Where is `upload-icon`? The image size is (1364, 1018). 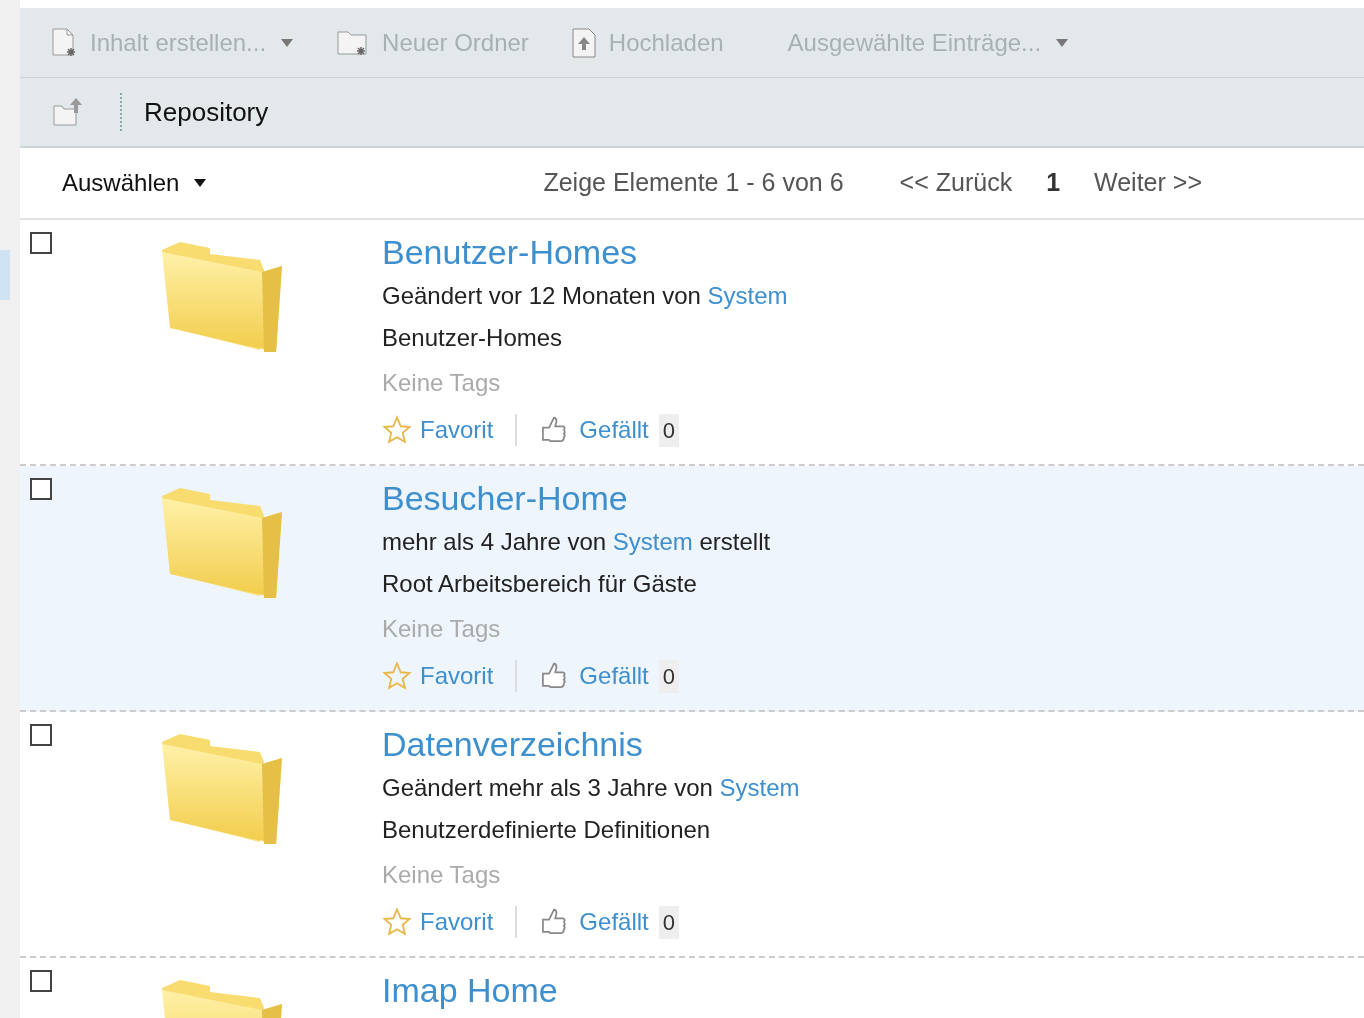 upload-icon is located at coordinates (583, 42).